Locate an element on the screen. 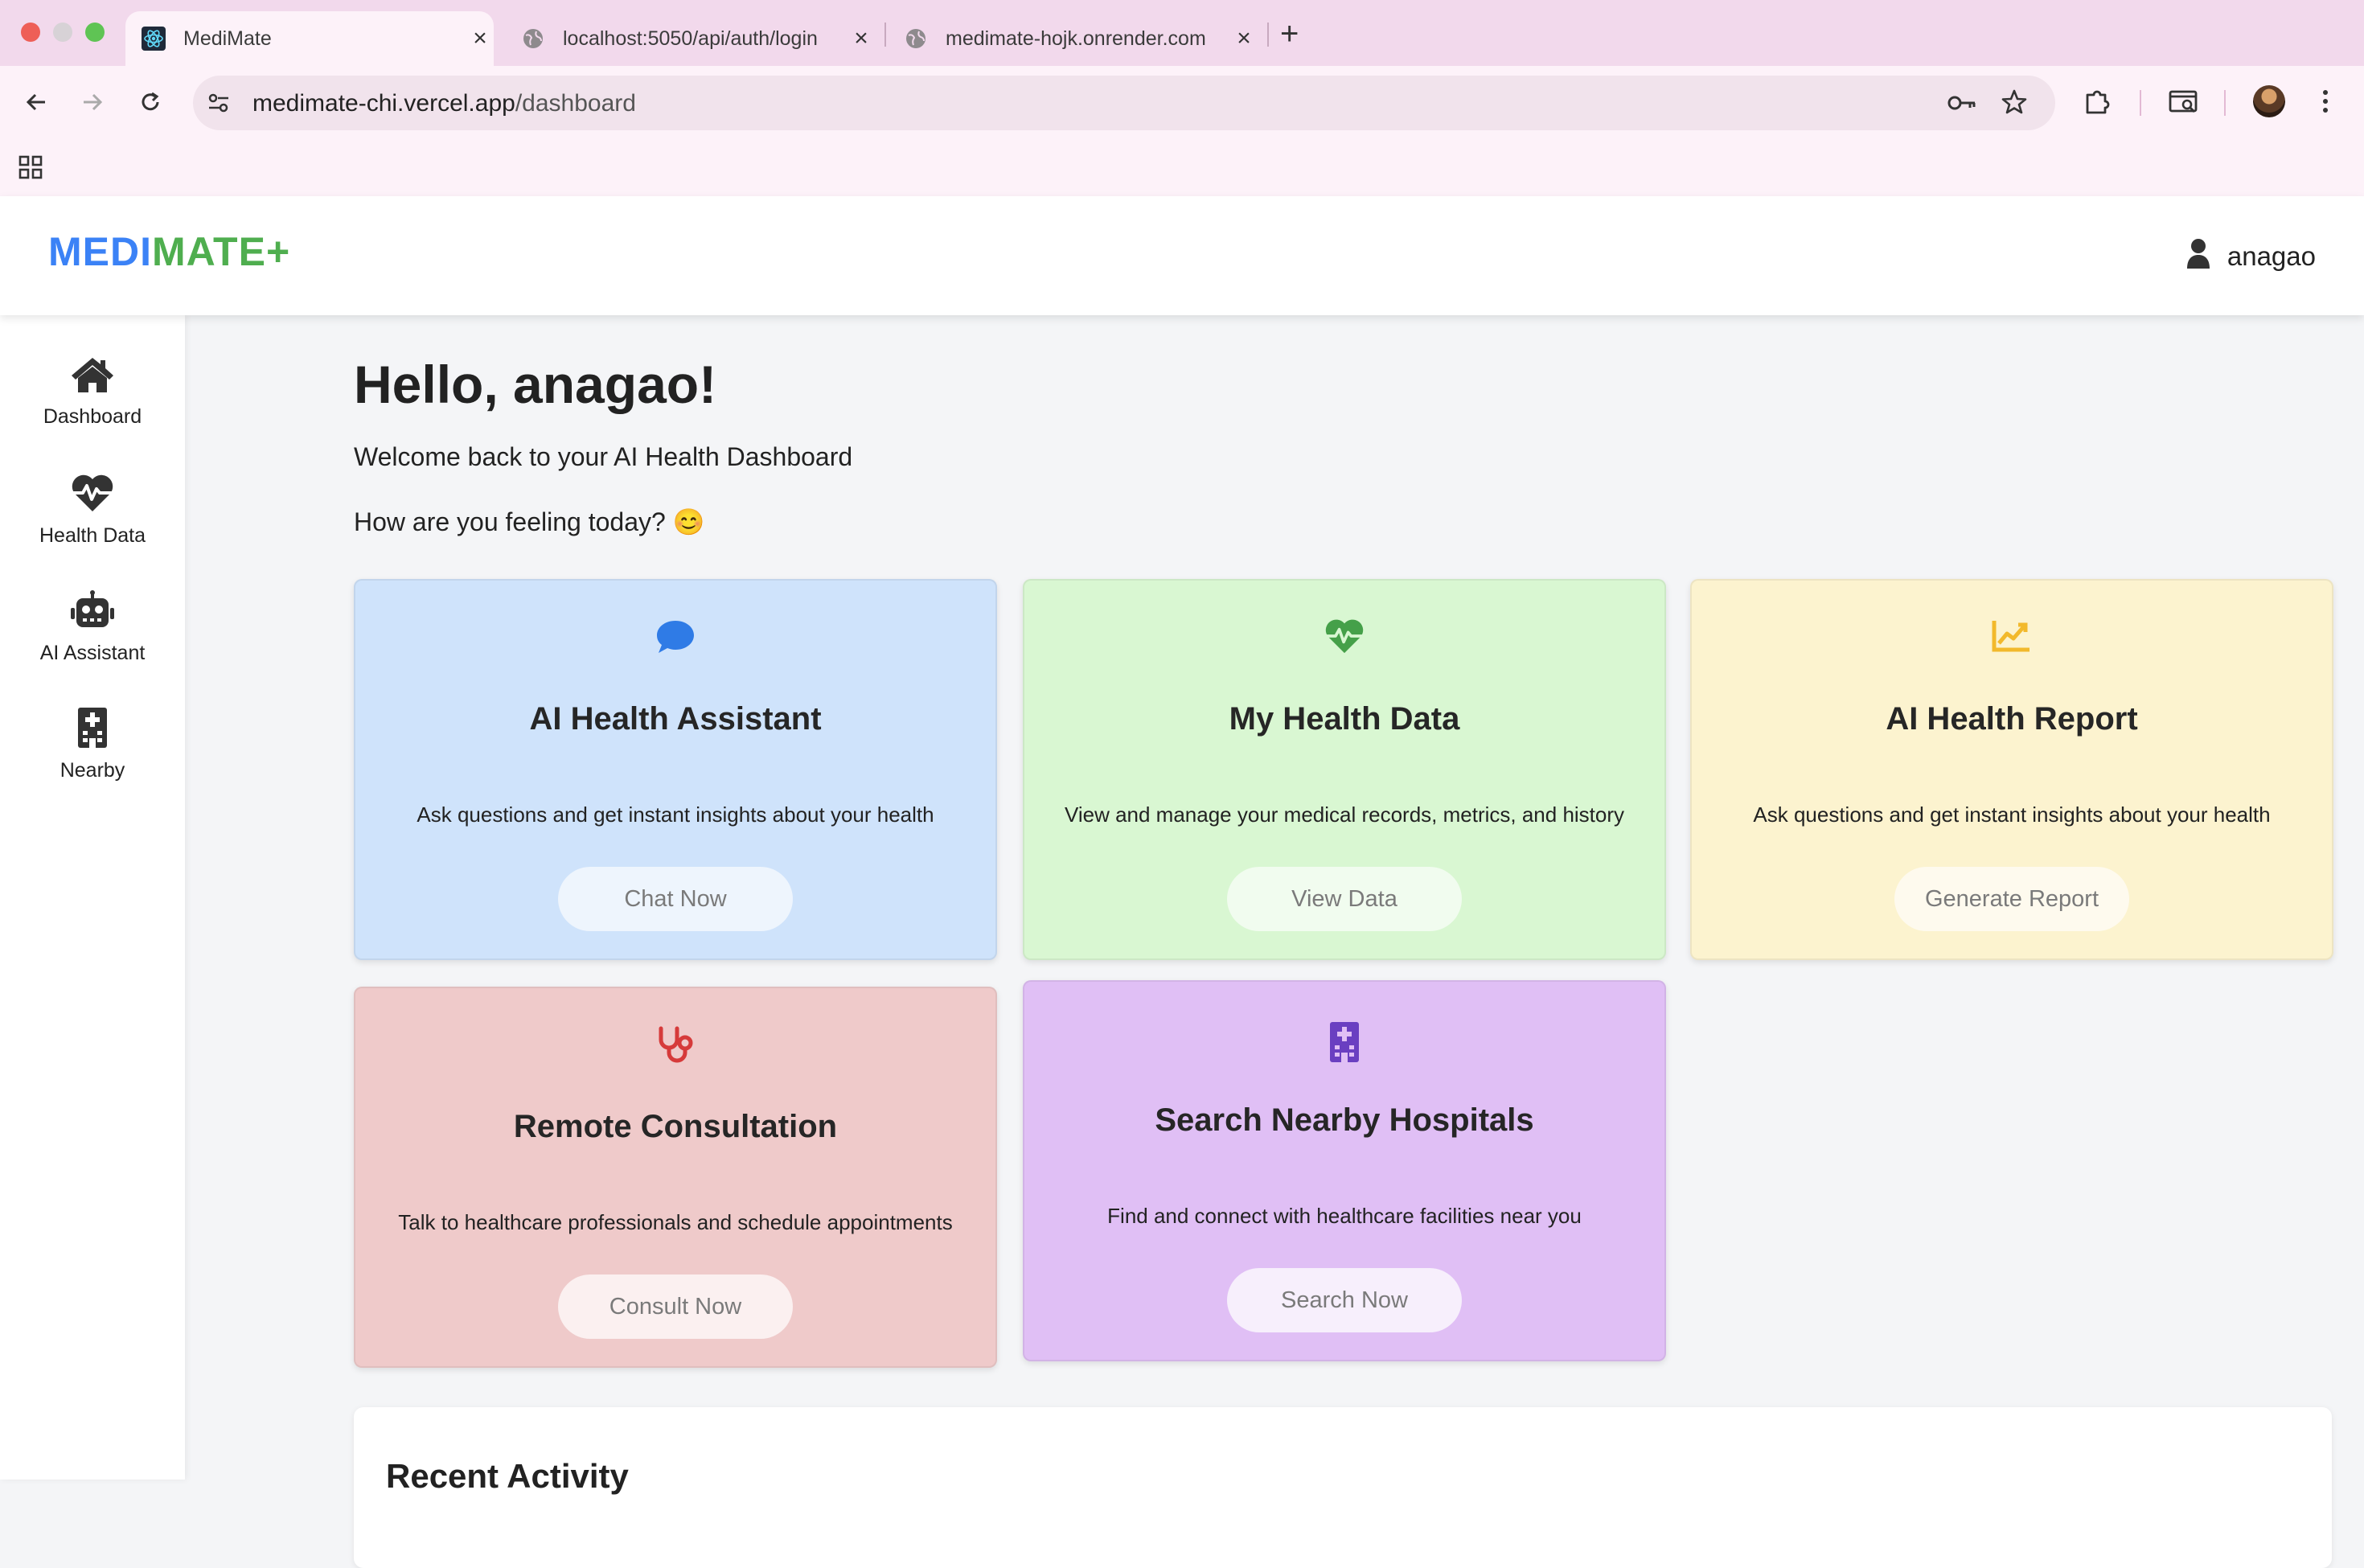  extensions-puzzle-icon is located at coordinates (2098, 103).